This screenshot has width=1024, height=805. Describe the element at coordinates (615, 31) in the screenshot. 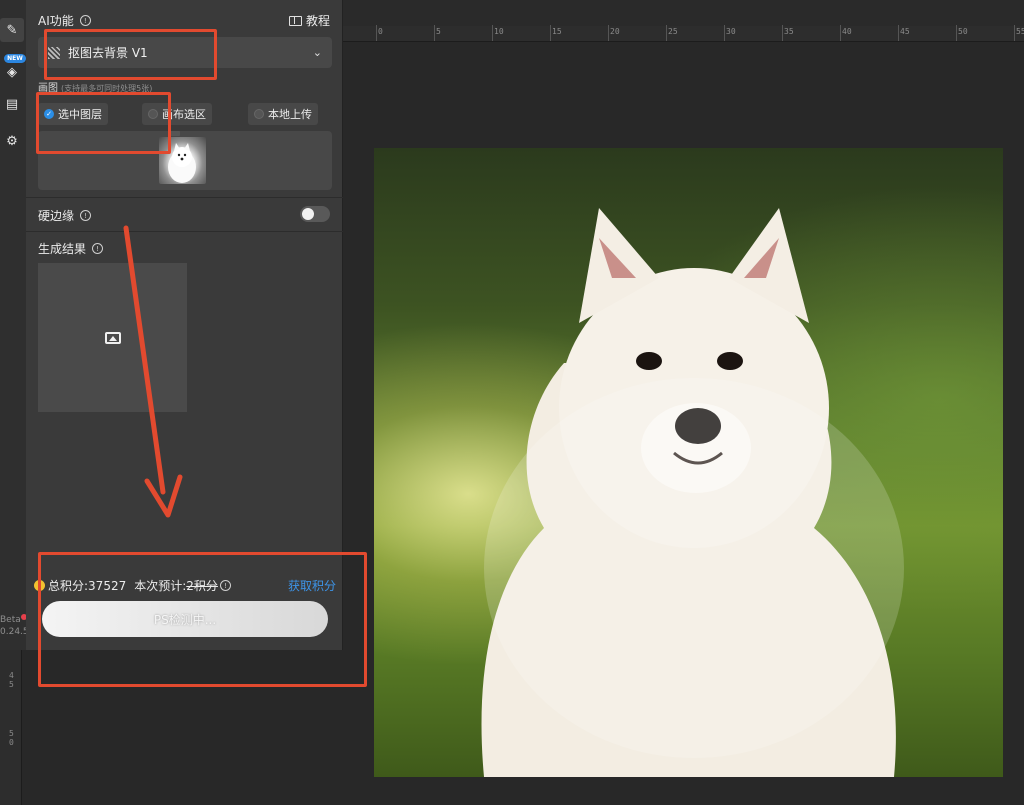

I see `ruler-label: 20` at that location.